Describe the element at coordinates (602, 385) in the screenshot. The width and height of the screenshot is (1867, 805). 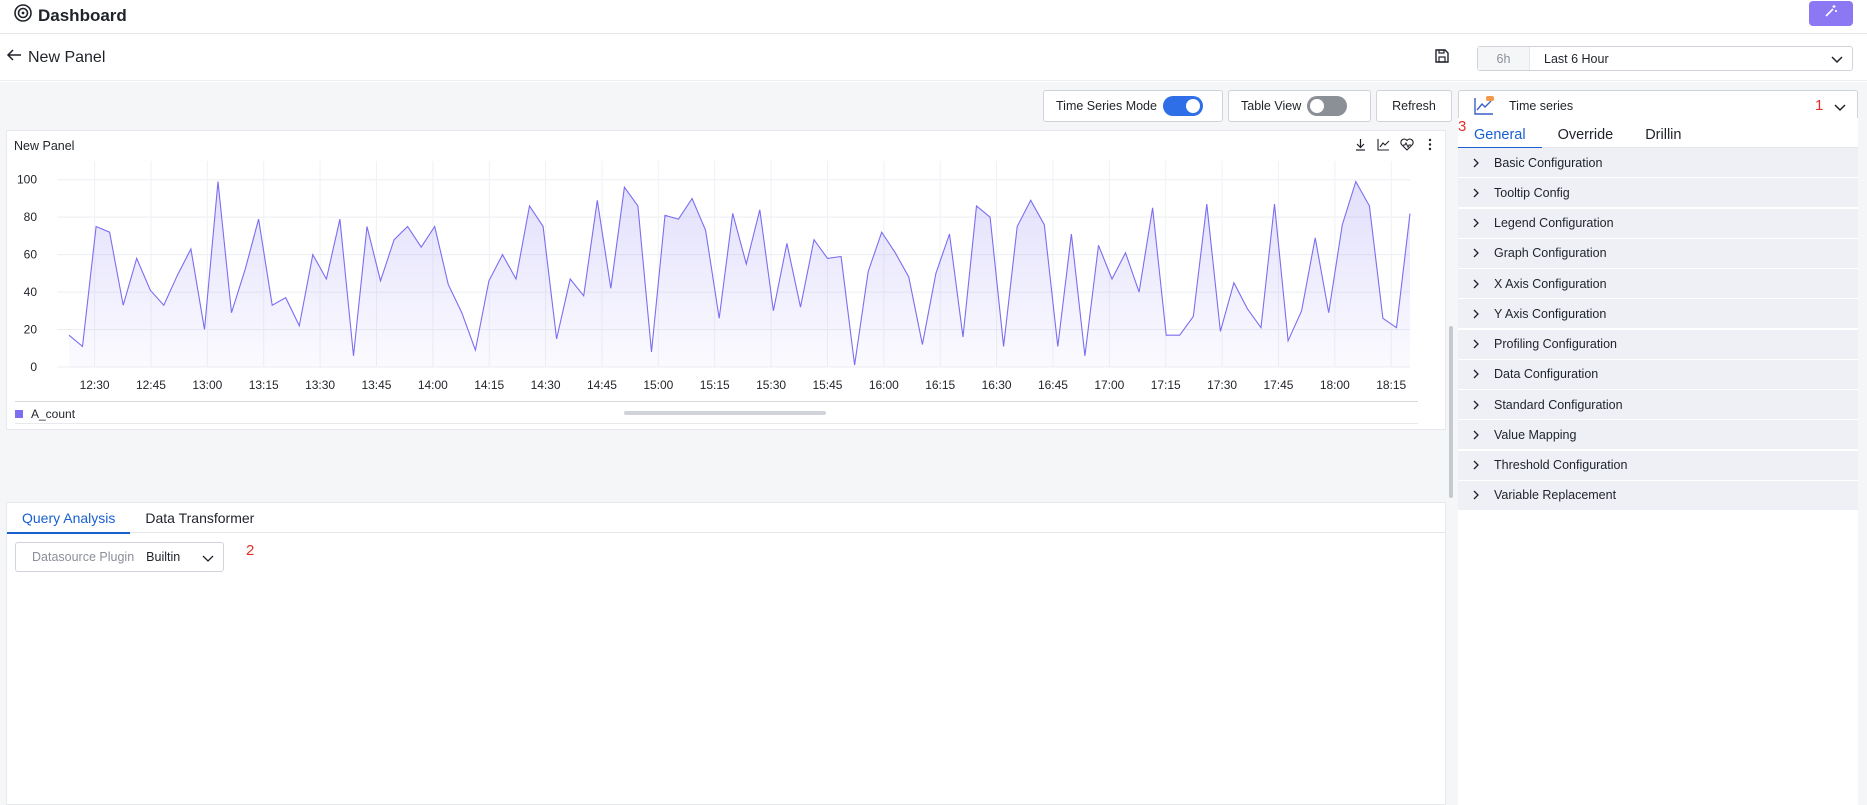
I see `x-tick-label: 14:45` at that location.